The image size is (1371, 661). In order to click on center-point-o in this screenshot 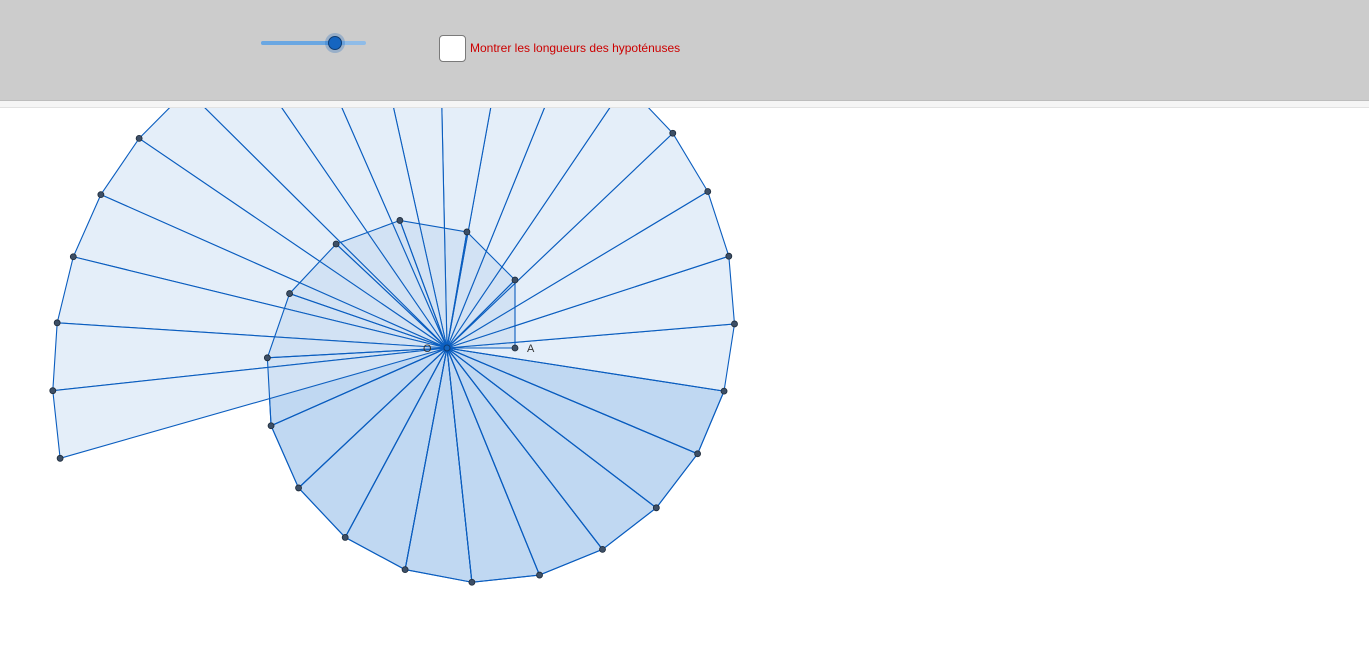, I will do `click(447, 348)`.